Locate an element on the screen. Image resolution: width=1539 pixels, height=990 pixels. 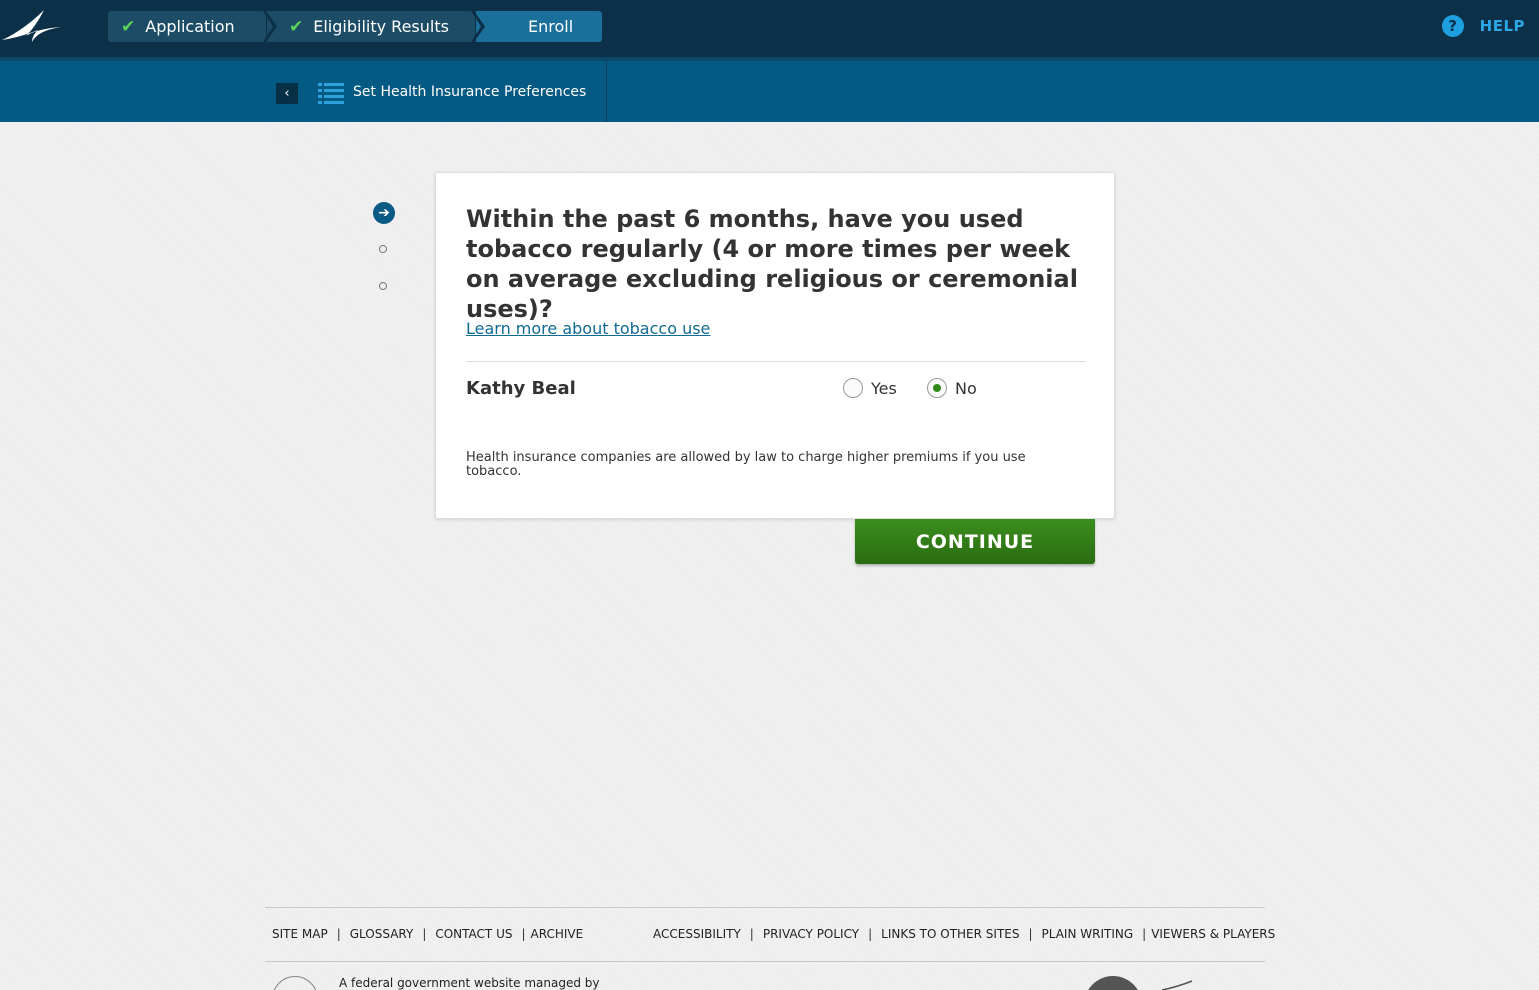
step-label: Application is located at coordinates (190, 26).